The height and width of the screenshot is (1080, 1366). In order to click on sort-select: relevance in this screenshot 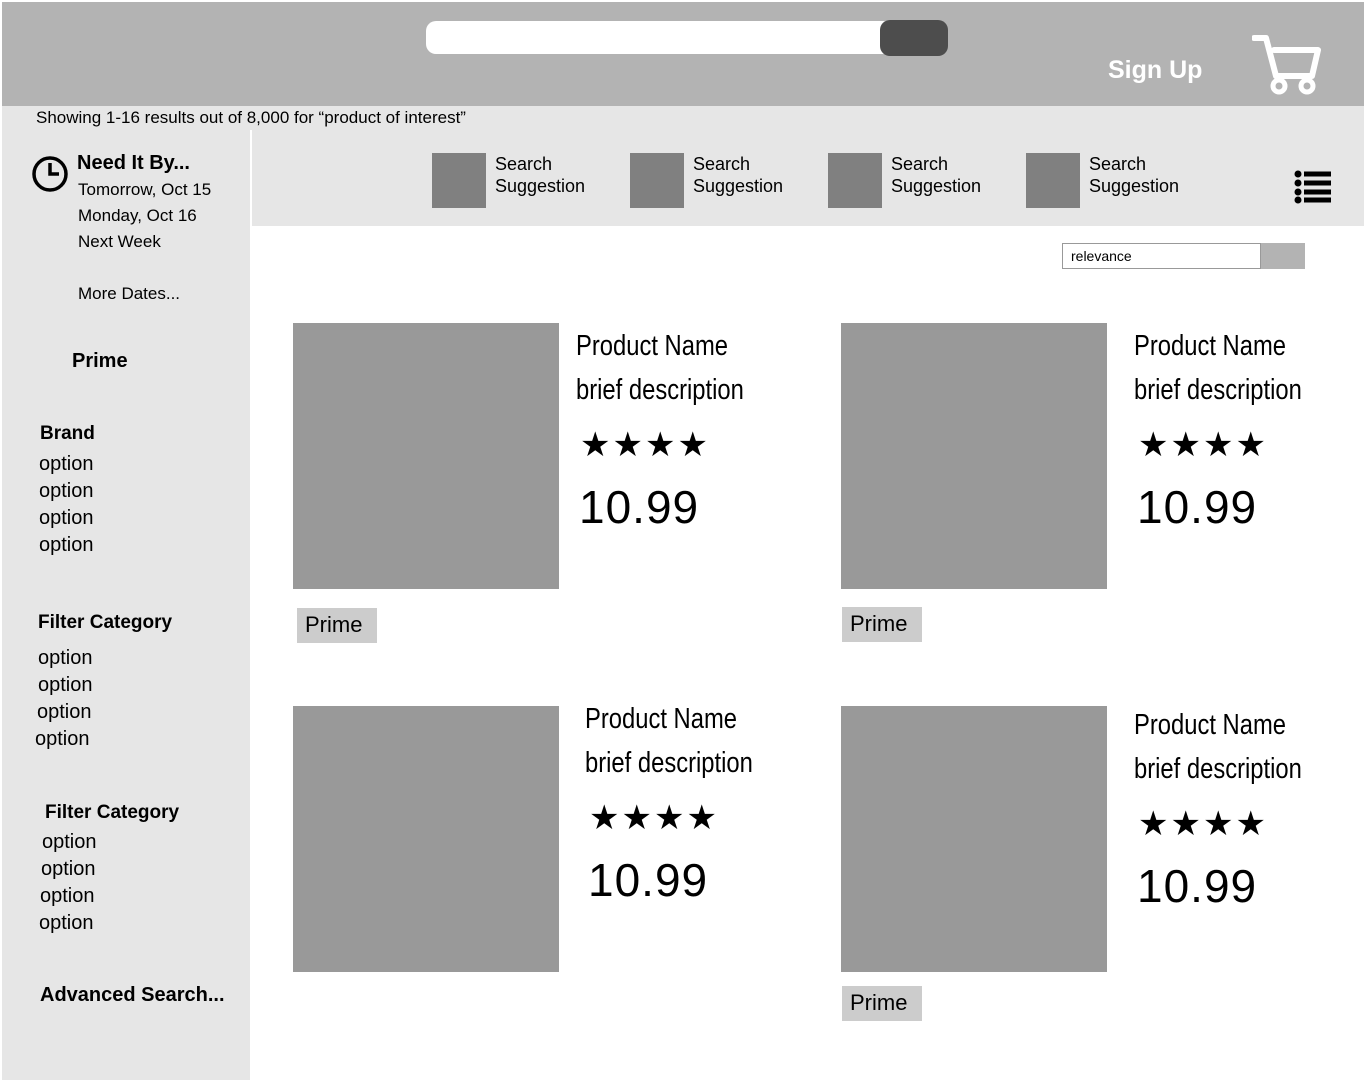, I will do `click(1161, 256)`.